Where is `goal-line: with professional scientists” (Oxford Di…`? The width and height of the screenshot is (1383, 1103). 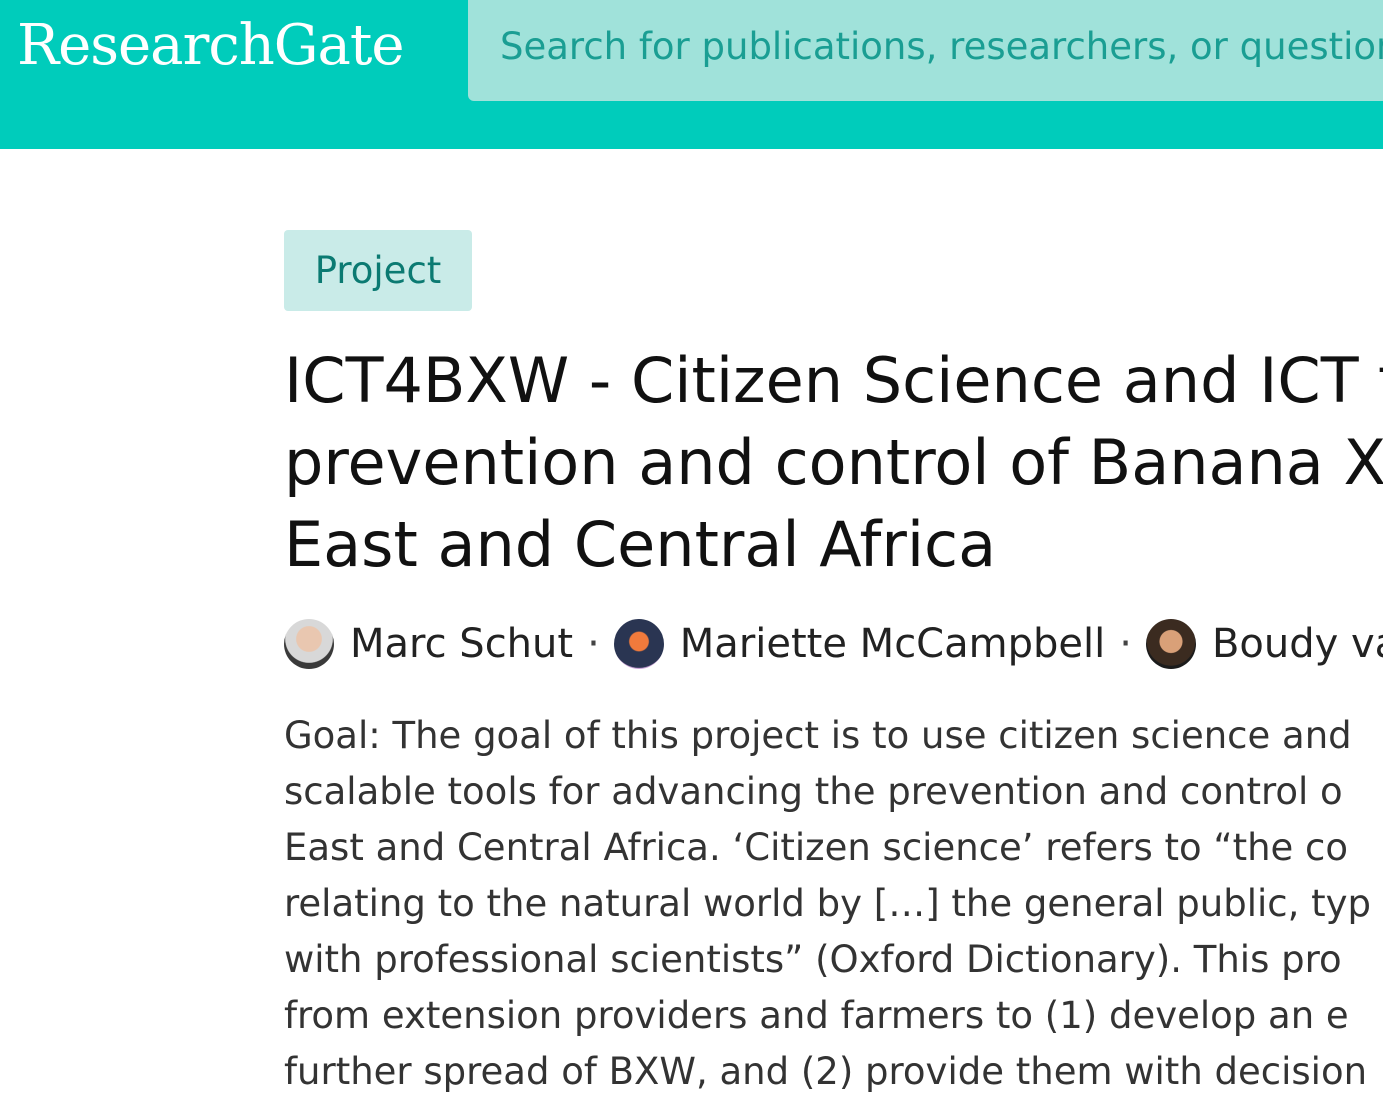
goal-line: with professional scientists” (Oxford Di… is located at coordinates (813, 959).